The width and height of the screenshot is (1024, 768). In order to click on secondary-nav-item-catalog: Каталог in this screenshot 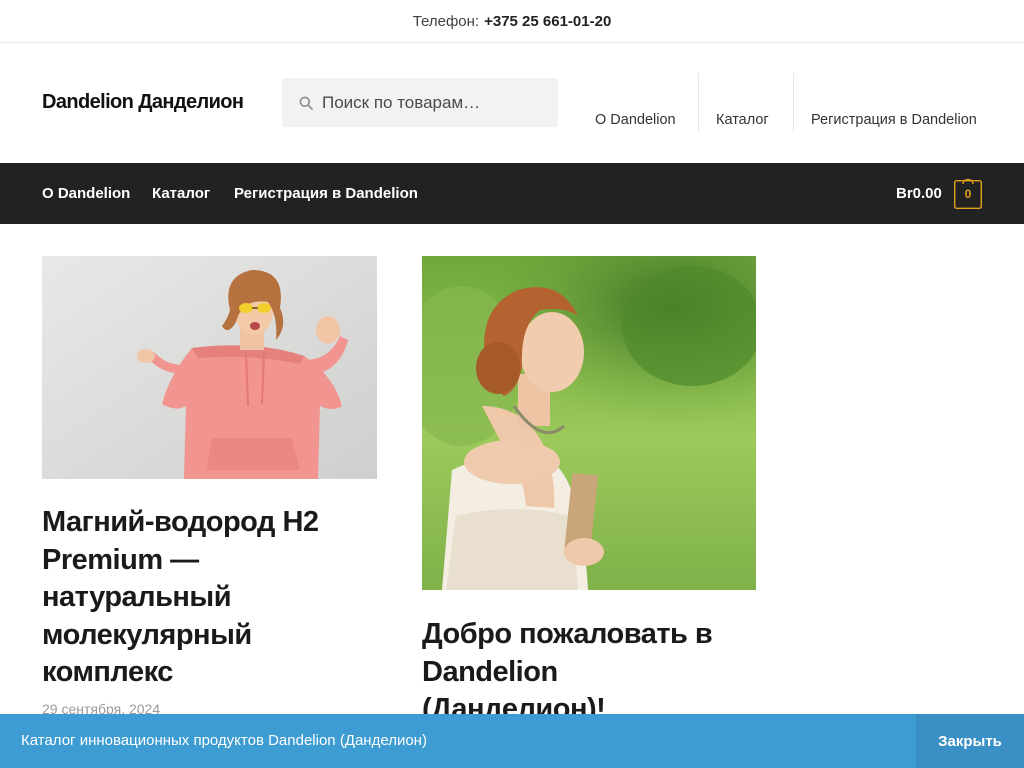, I will do `click(742, 120)`.